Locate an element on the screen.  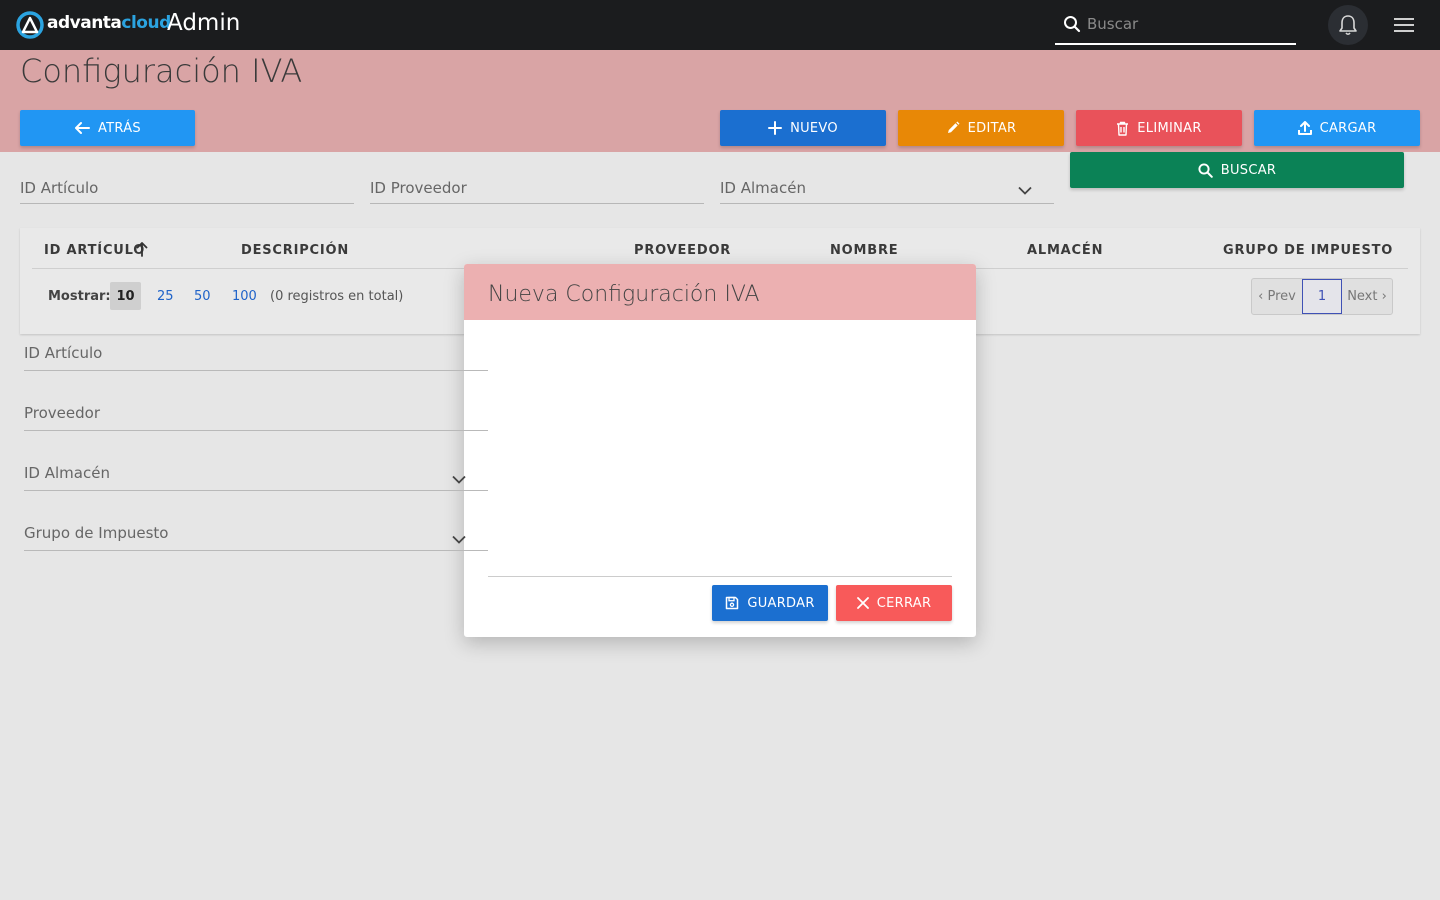
floppy-disk-icon is located at coordinates (732, 603).